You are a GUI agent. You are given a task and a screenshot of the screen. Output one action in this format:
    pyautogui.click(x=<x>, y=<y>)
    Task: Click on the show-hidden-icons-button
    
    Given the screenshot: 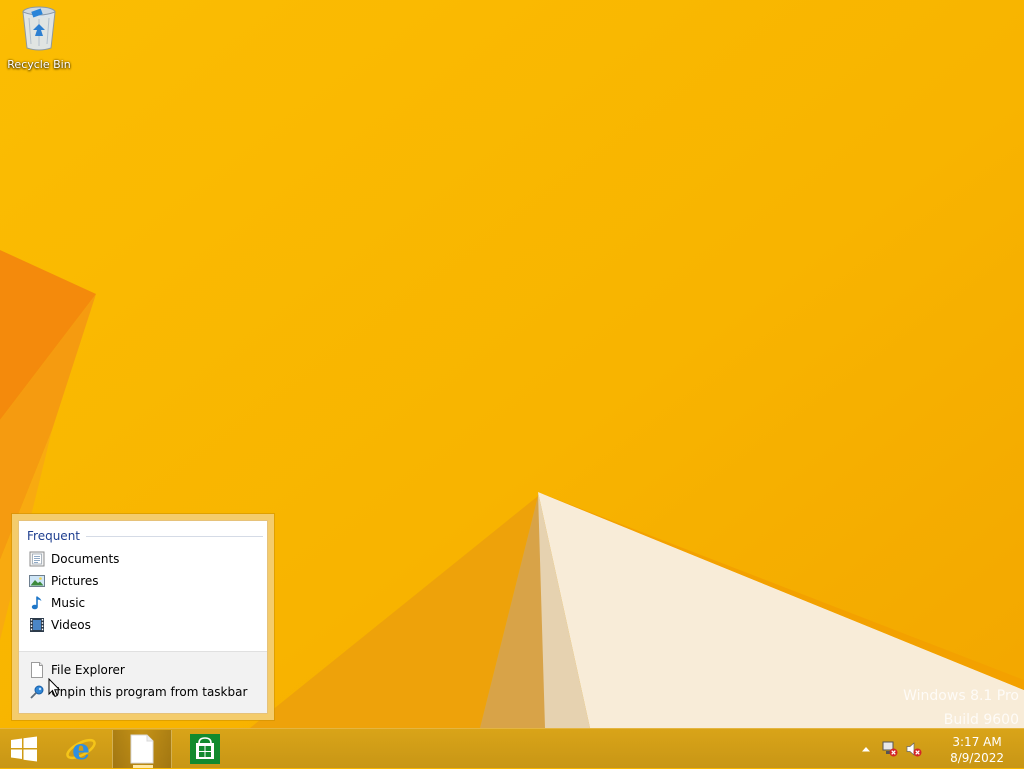 What is the action you would take?
    pyautogui.click(x=866, y=749)
    